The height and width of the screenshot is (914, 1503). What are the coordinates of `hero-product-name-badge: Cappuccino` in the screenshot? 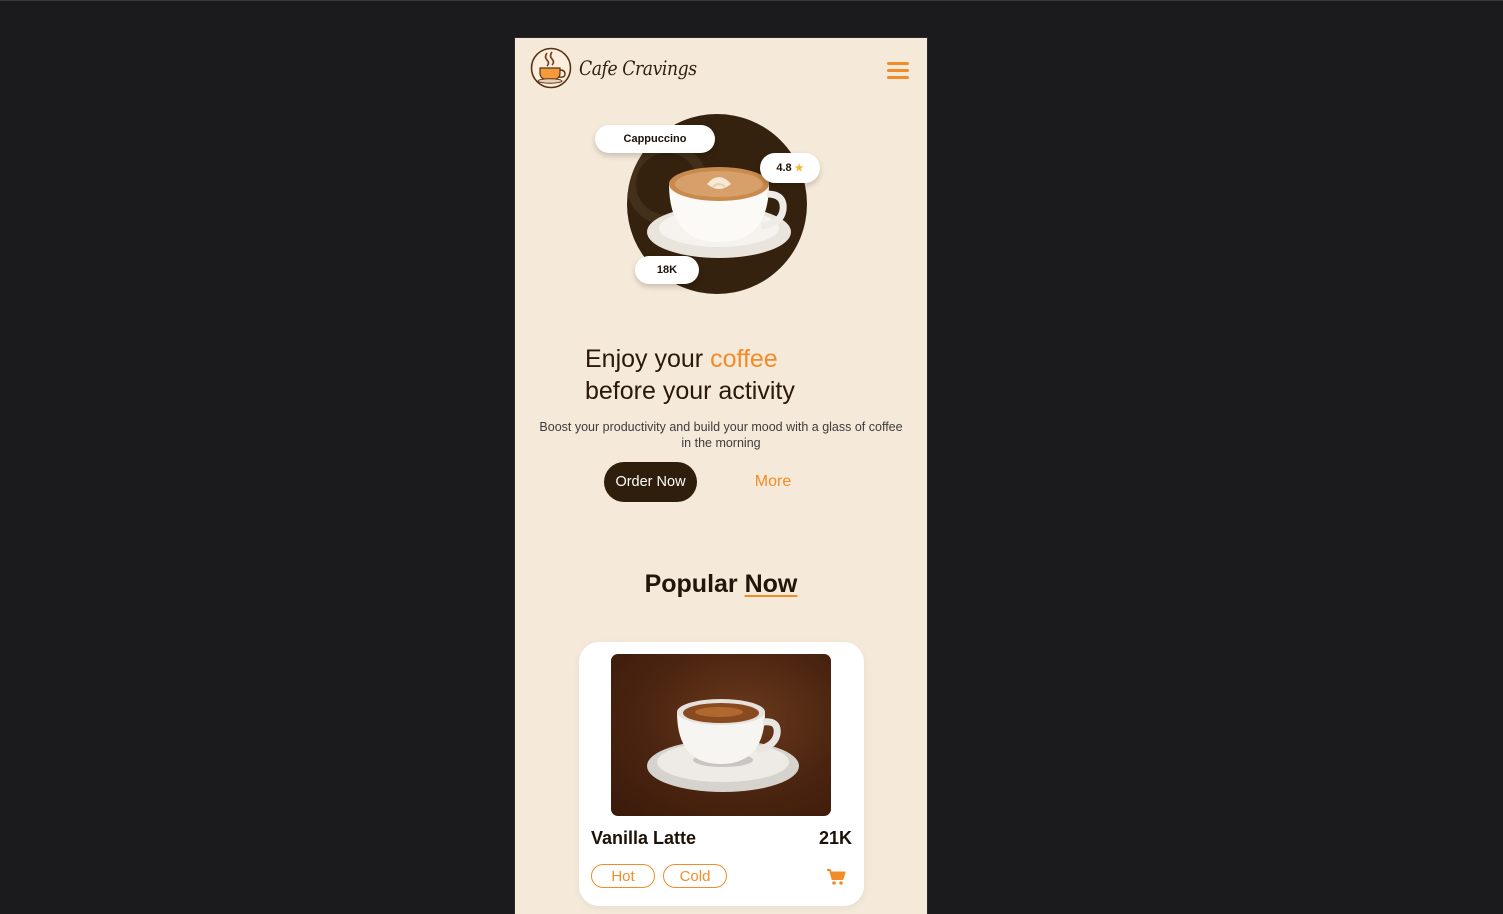 It's located at (655, 139).